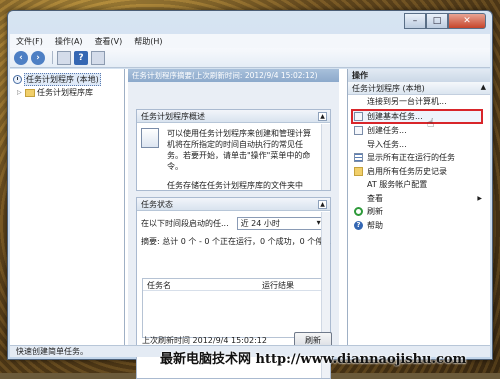 The image size is (500, 379). What do you see at coordinates (479, 198) in the screenshot?
I see `submenu-arrow-icon: ▶` at bounding box center [479, 198].